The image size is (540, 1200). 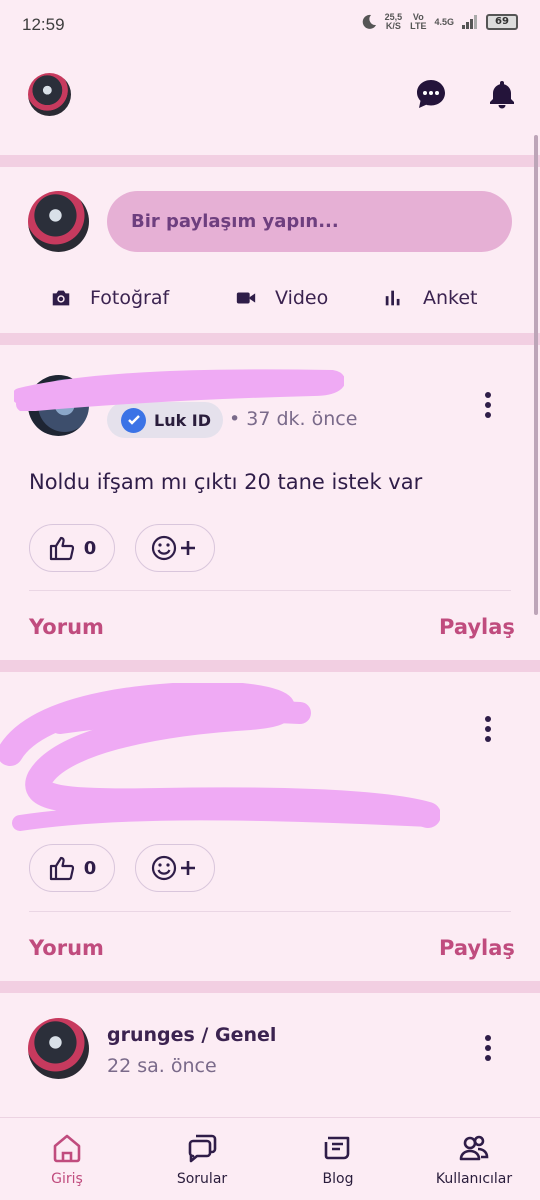 I want to click on video-label: Video, so click(x=302, y=298).